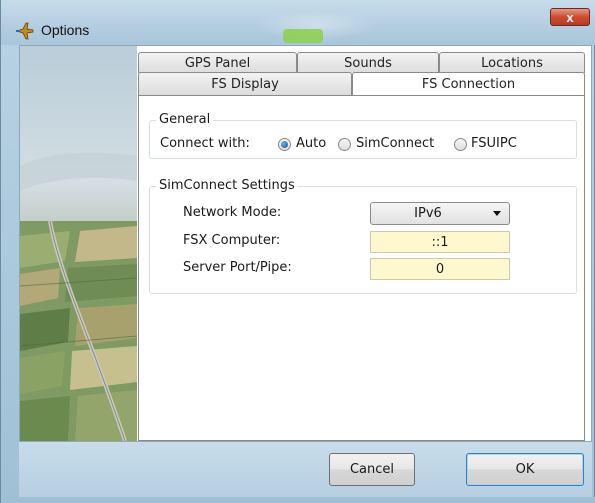 The image size is (595, 503). What do you see at coordinates (284, 144) in the screenshot?
I see `radio-auto` at bounding box center [284, 144].